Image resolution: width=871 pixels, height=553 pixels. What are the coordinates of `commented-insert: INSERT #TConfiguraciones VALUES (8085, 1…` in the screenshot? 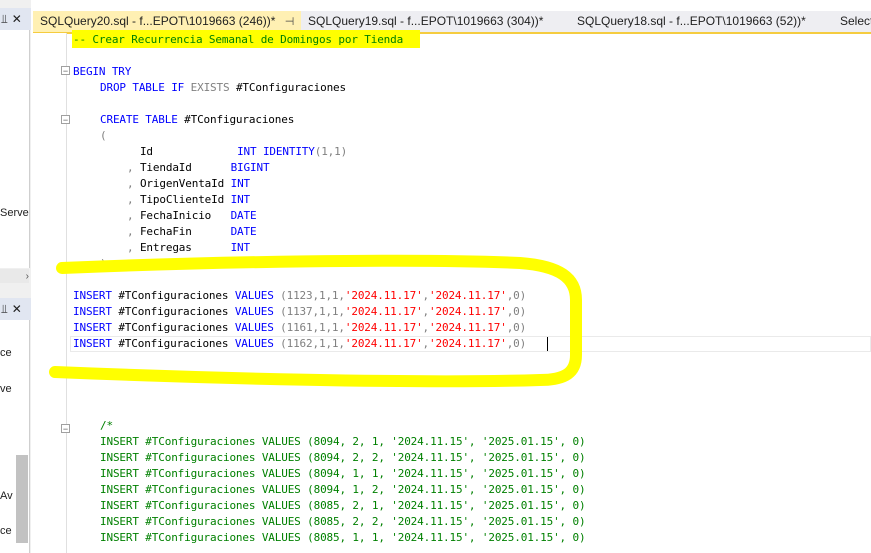 It's located at (343, 537).